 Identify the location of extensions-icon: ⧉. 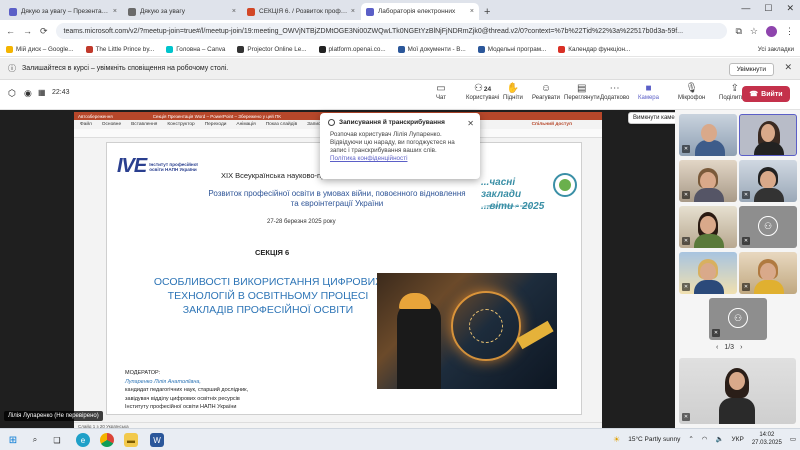
(738, 31).